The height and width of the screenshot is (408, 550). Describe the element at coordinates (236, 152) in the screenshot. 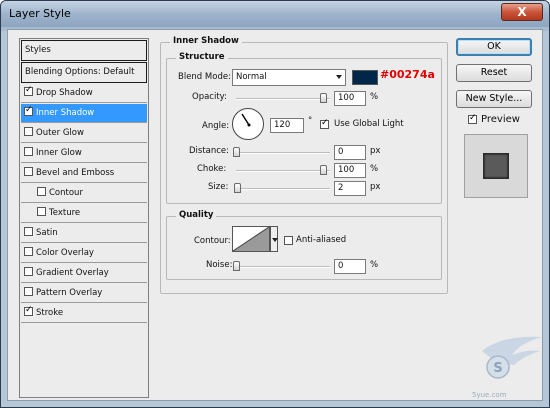

I see `distance-slider-thumb` at that location.